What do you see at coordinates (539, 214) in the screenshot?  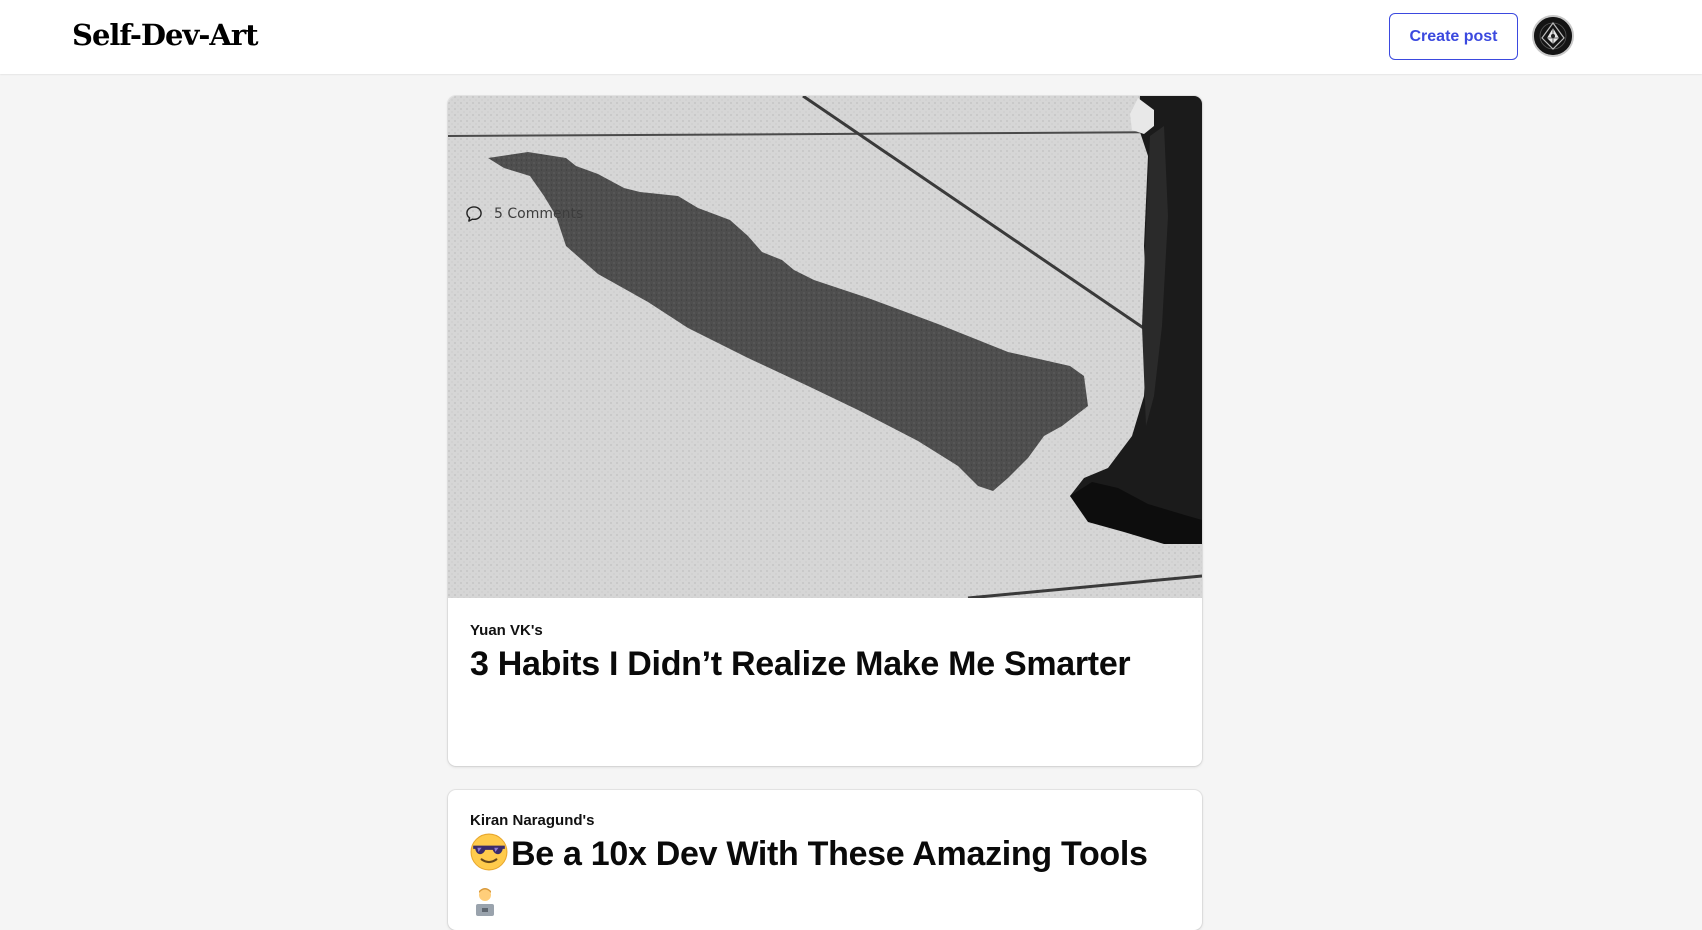 I see `comments-count: 5 Comments` at bounding box center [539, 214].